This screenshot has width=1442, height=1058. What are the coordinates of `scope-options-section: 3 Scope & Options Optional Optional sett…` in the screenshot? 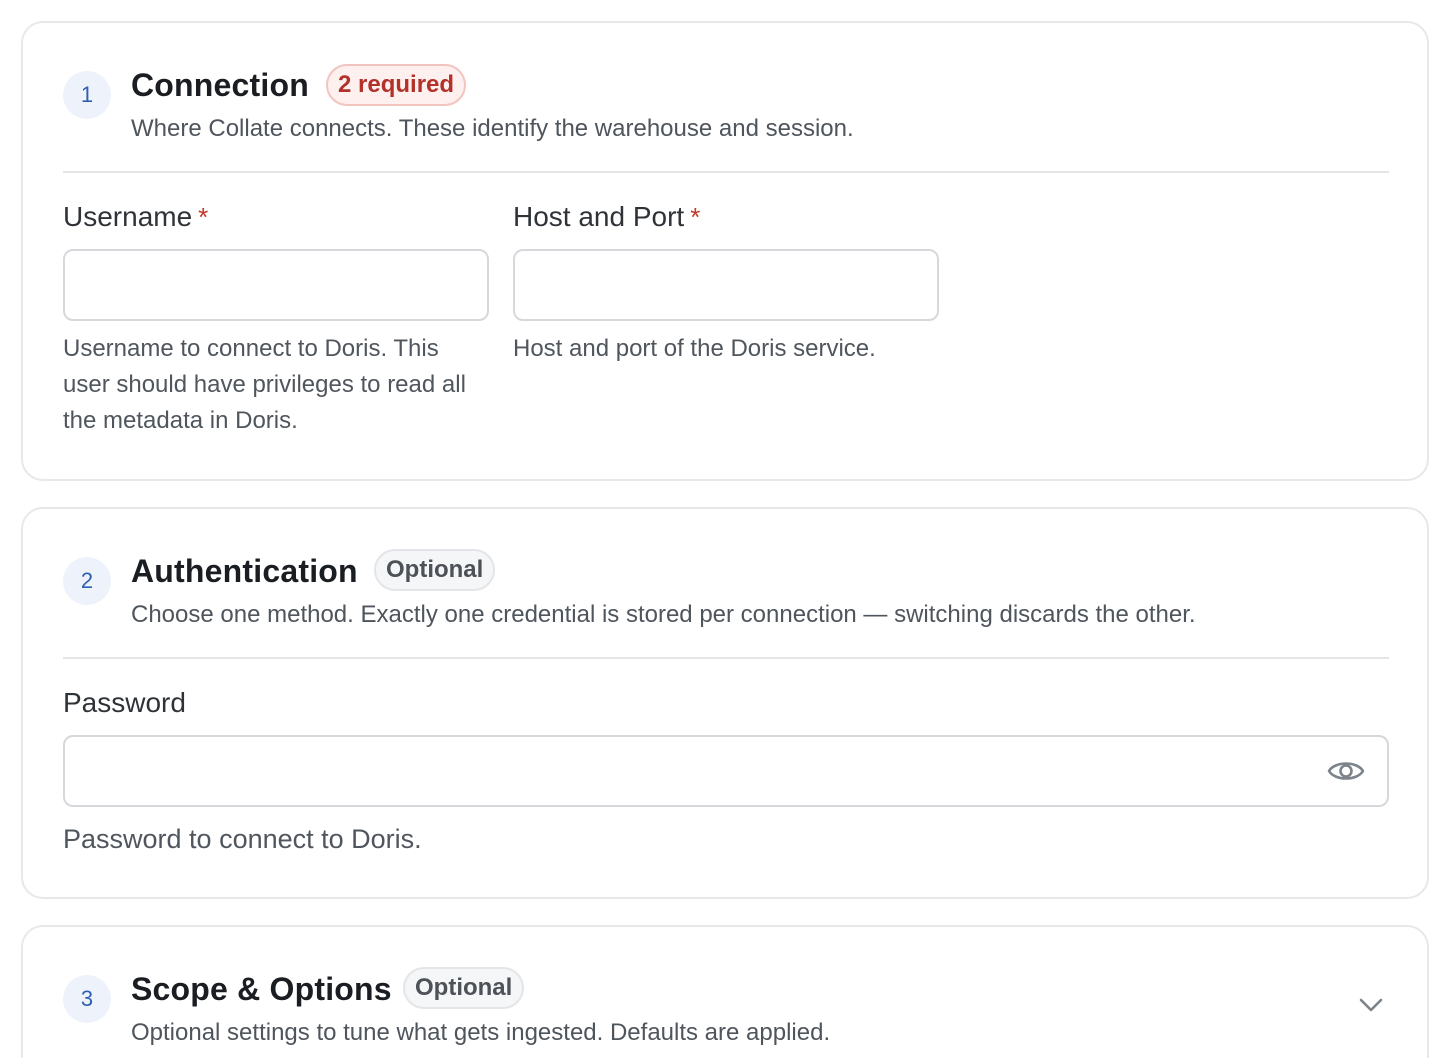 It's located at (725, 991).